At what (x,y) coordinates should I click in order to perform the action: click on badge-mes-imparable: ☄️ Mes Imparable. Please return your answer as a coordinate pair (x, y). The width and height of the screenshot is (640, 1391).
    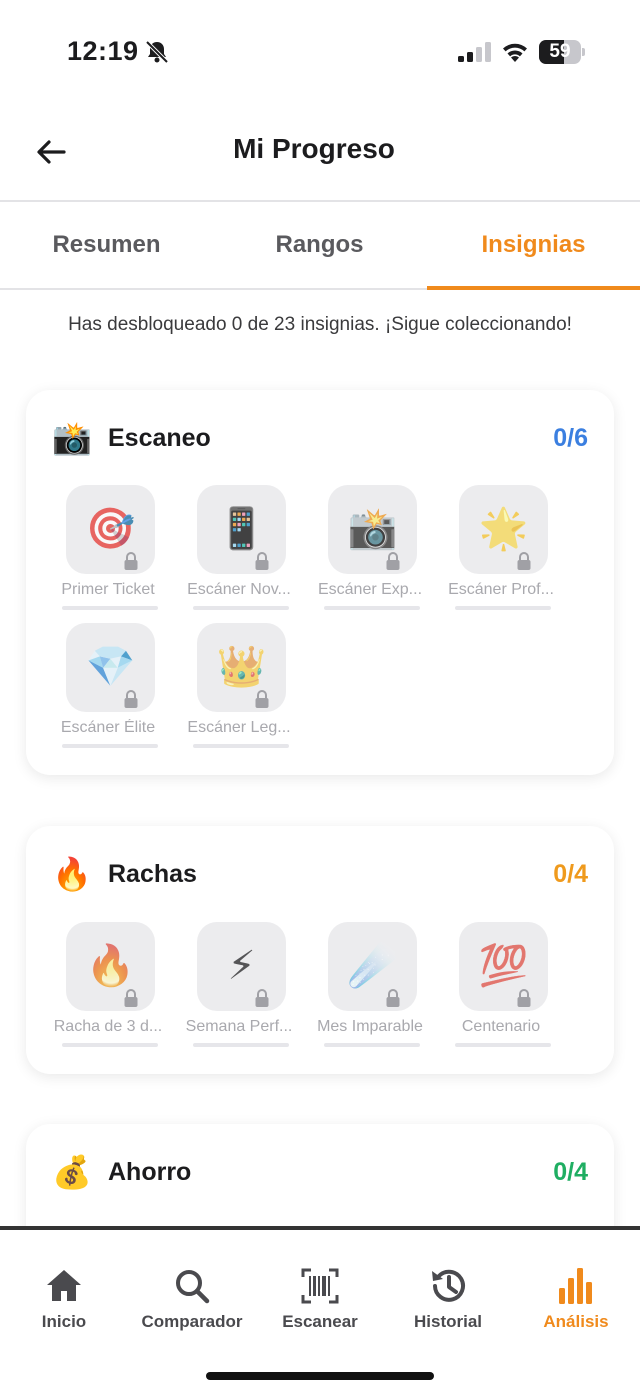
    Looking at the image, I should click on (370, 988).